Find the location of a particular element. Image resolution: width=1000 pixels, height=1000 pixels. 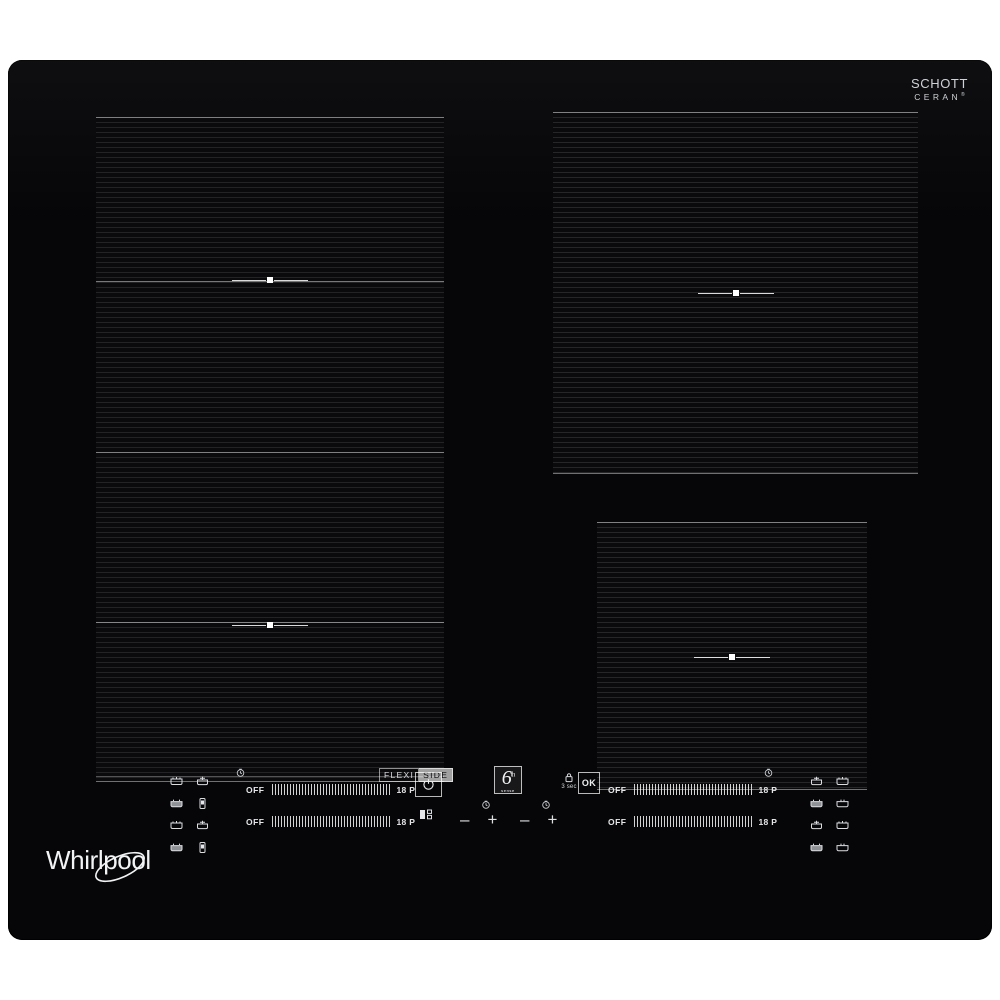

icon-cell-boil-pot-r is located at coordinates (816, 803).